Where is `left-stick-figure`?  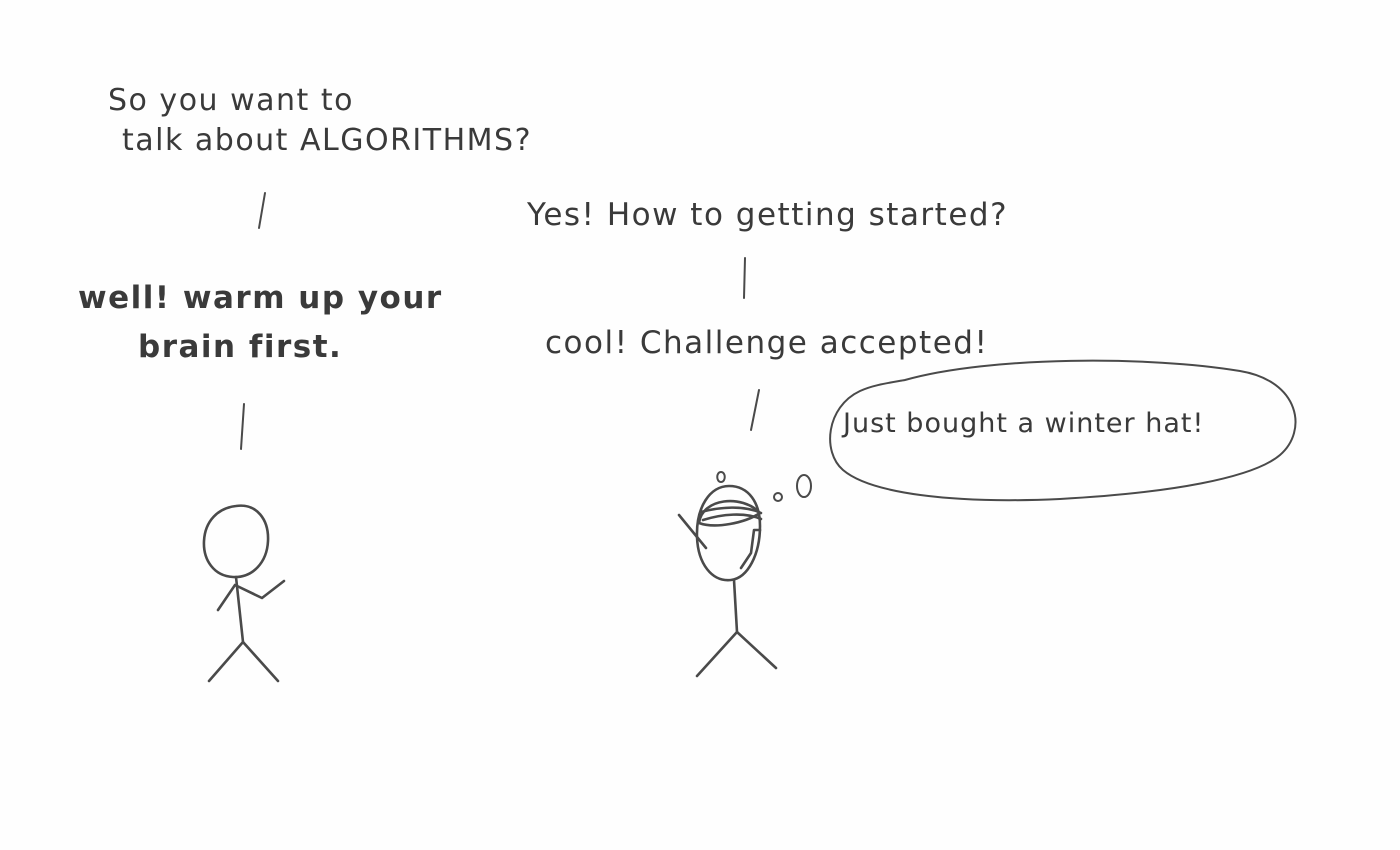 left-stick-figure is located at coordinates (244, 593).